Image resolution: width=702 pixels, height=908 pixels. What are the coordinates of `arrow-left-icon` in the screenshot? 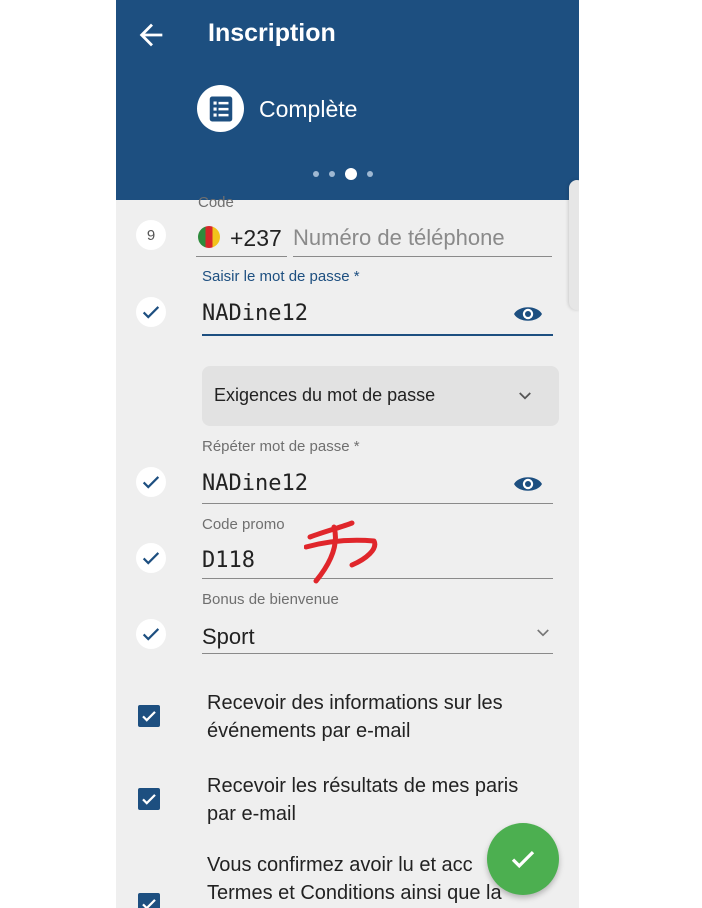 It's located at (151, 35).